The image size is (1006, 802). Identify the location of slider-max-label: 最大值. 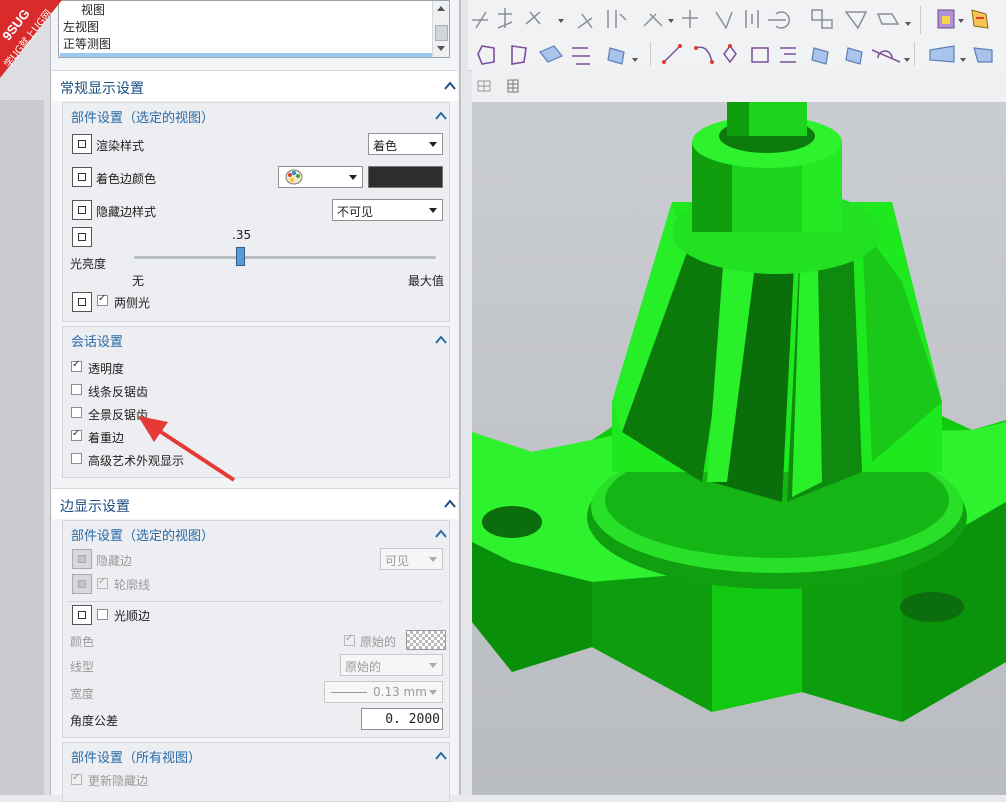
(426, 281).